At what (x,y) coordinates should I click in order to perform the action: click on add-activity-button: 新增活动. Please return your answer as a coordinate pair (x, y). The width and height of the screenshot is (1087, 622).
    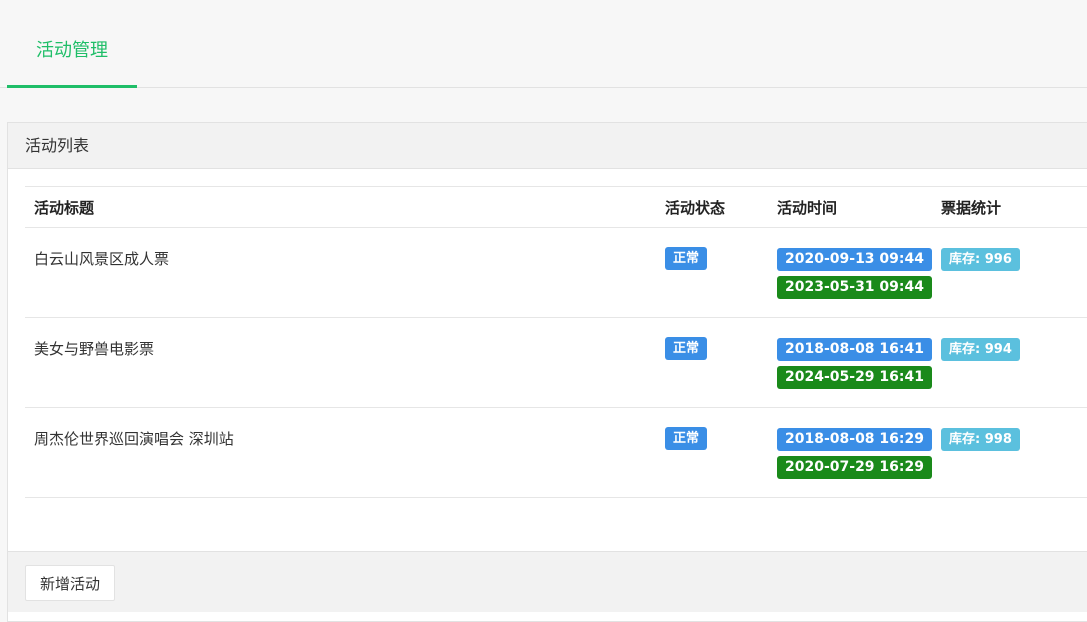
    Looking at the image, I should click on (70, 583).